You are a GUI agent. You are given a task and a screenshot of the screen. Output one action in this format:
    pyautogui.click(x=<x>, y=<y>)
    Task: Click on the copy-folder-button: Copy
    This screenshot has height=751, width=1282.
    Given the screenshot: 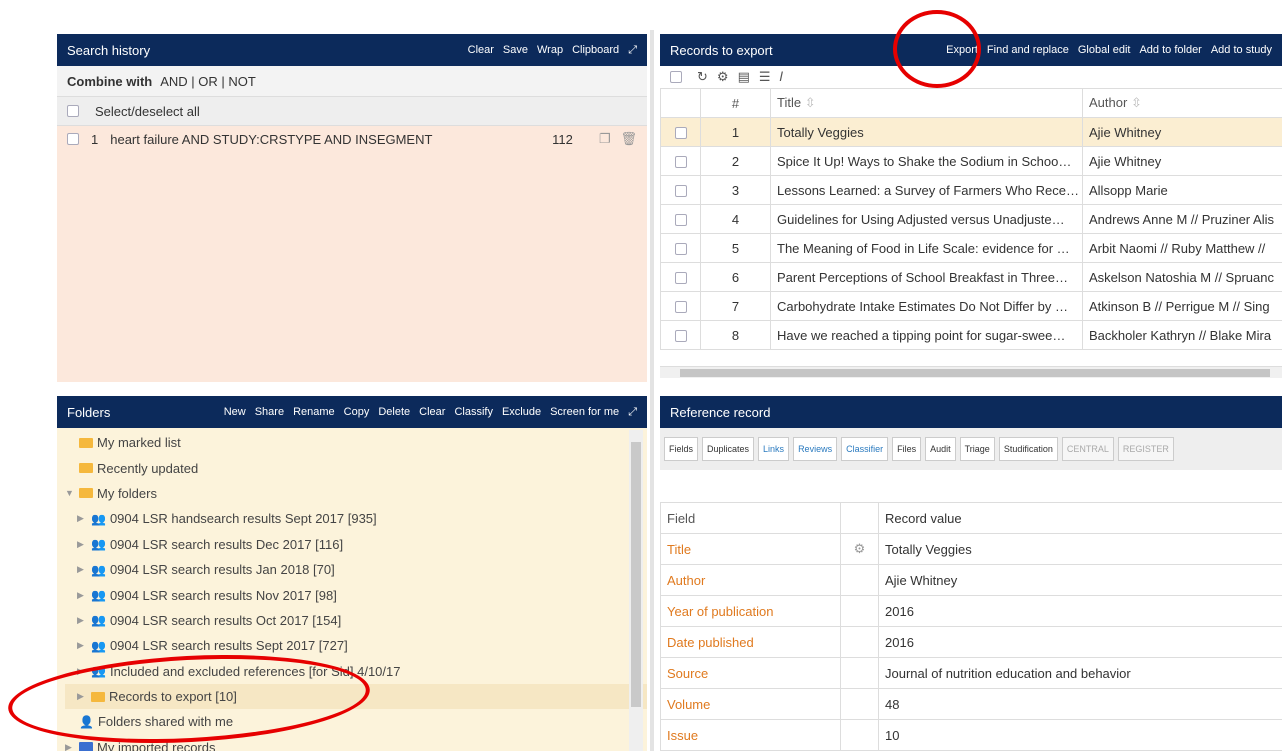 What is the action you would take?
    pyautogui.click(x=357, y=412)
    